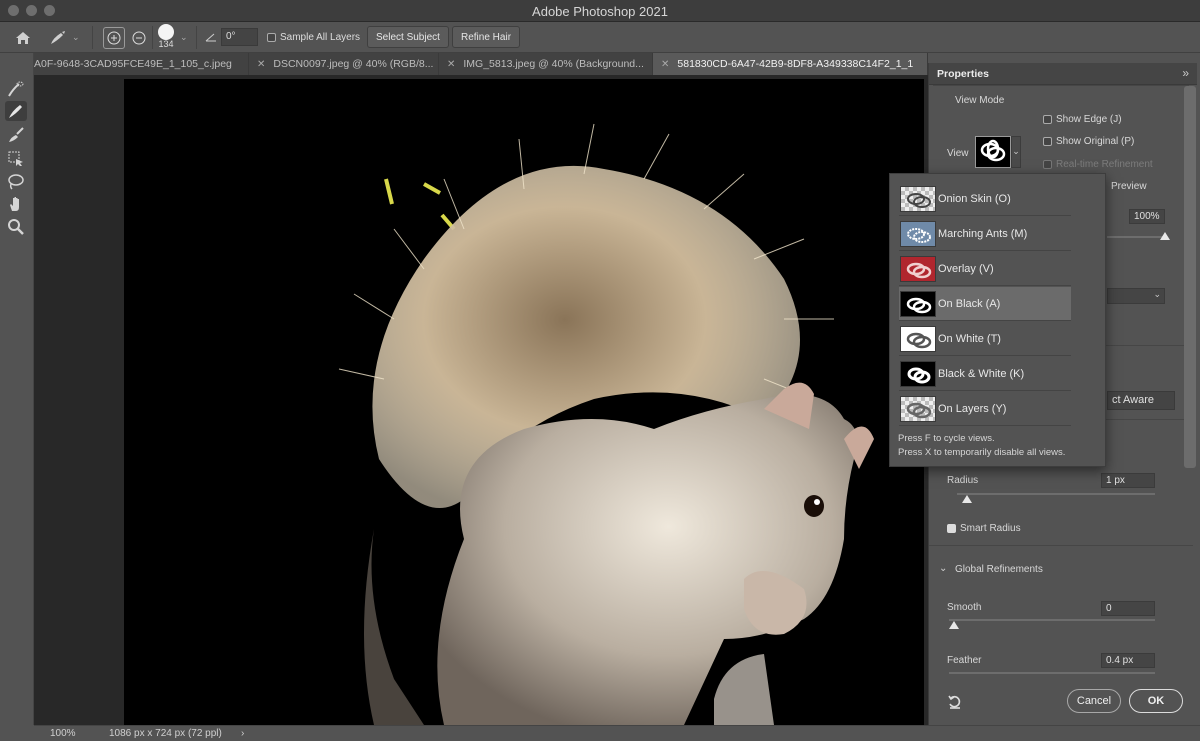 The height and width of the screenshot is (741, 1200). I want to click on window-title: Adobe Photoshop 2021, so click(600, 11).